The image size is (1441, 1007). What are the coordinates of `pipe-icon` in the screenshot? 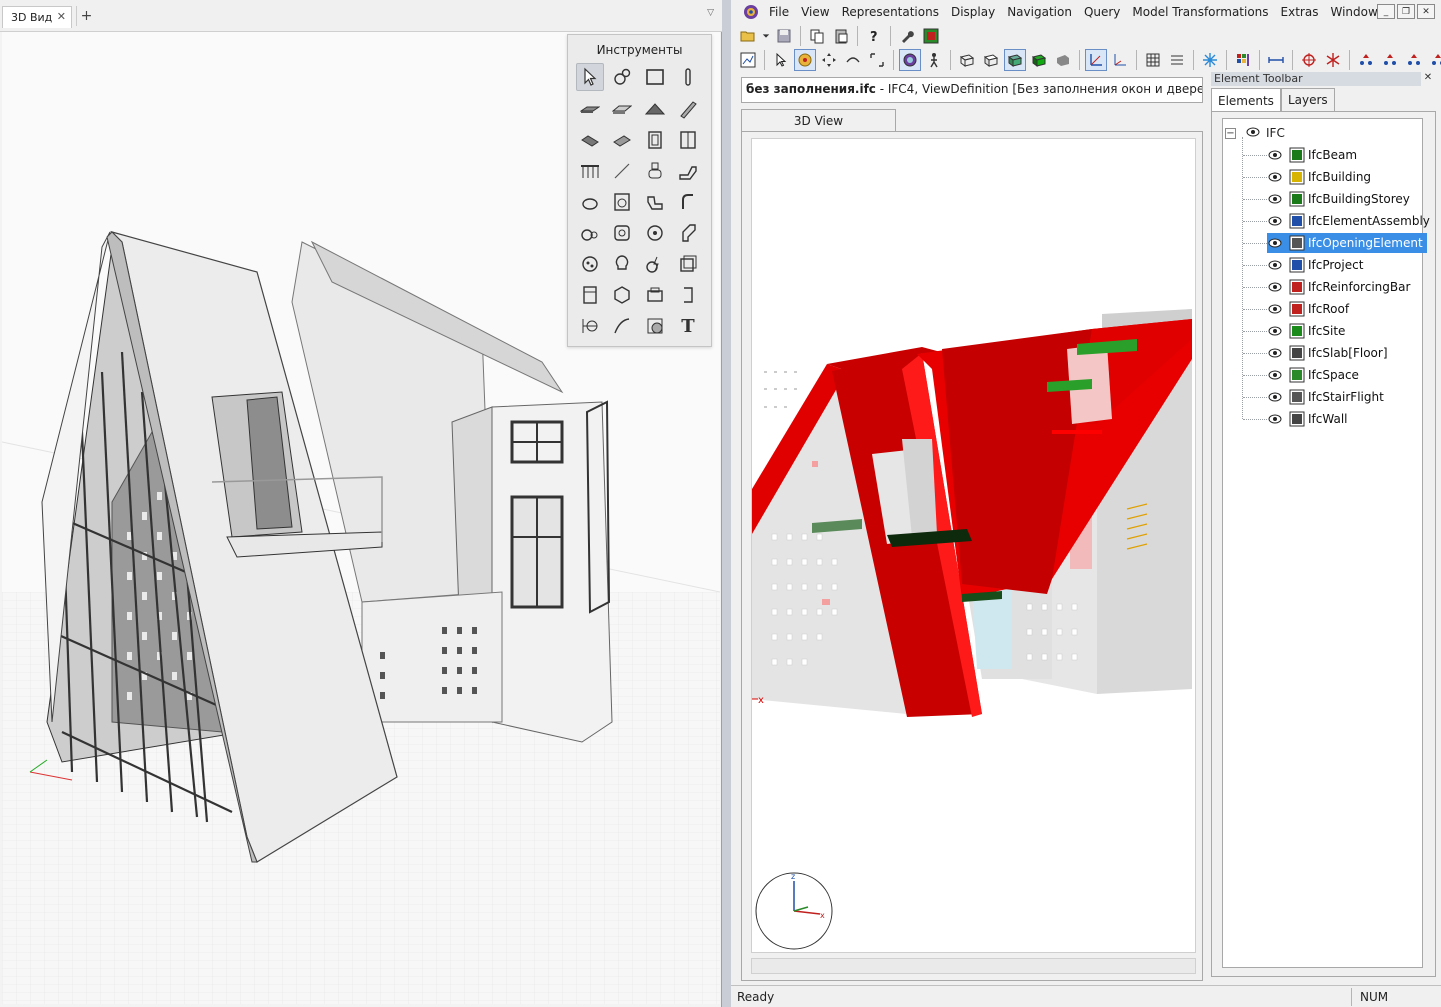 It's located at (688, 202).